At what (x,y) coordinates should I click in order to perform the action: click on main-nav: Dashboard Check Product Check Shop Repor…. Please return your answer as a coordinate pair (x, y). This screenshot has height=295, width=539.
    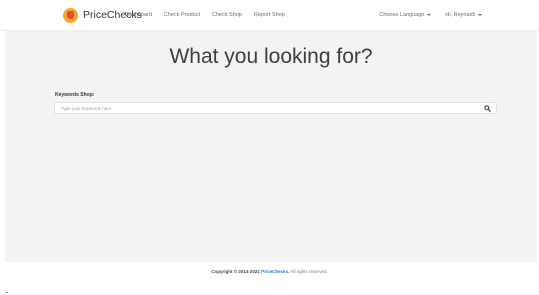
    Looking at the image, I should click on (211, 15).